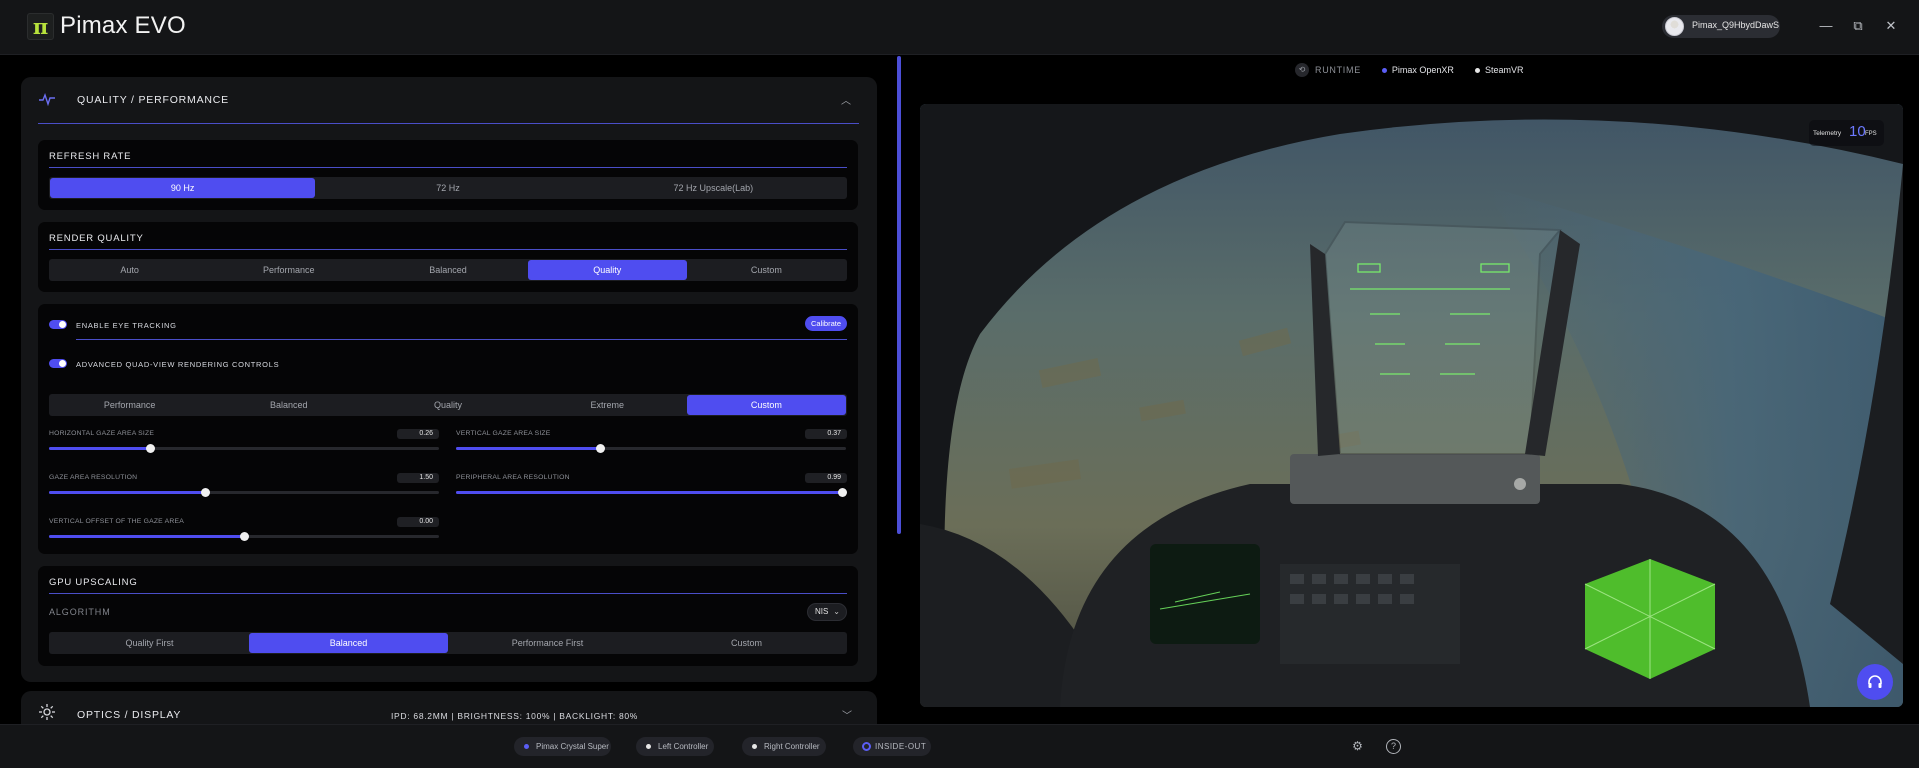 This screenshot has height=768, width=1919. I want to click on render-quality-option: Quality, so click(607, 270).